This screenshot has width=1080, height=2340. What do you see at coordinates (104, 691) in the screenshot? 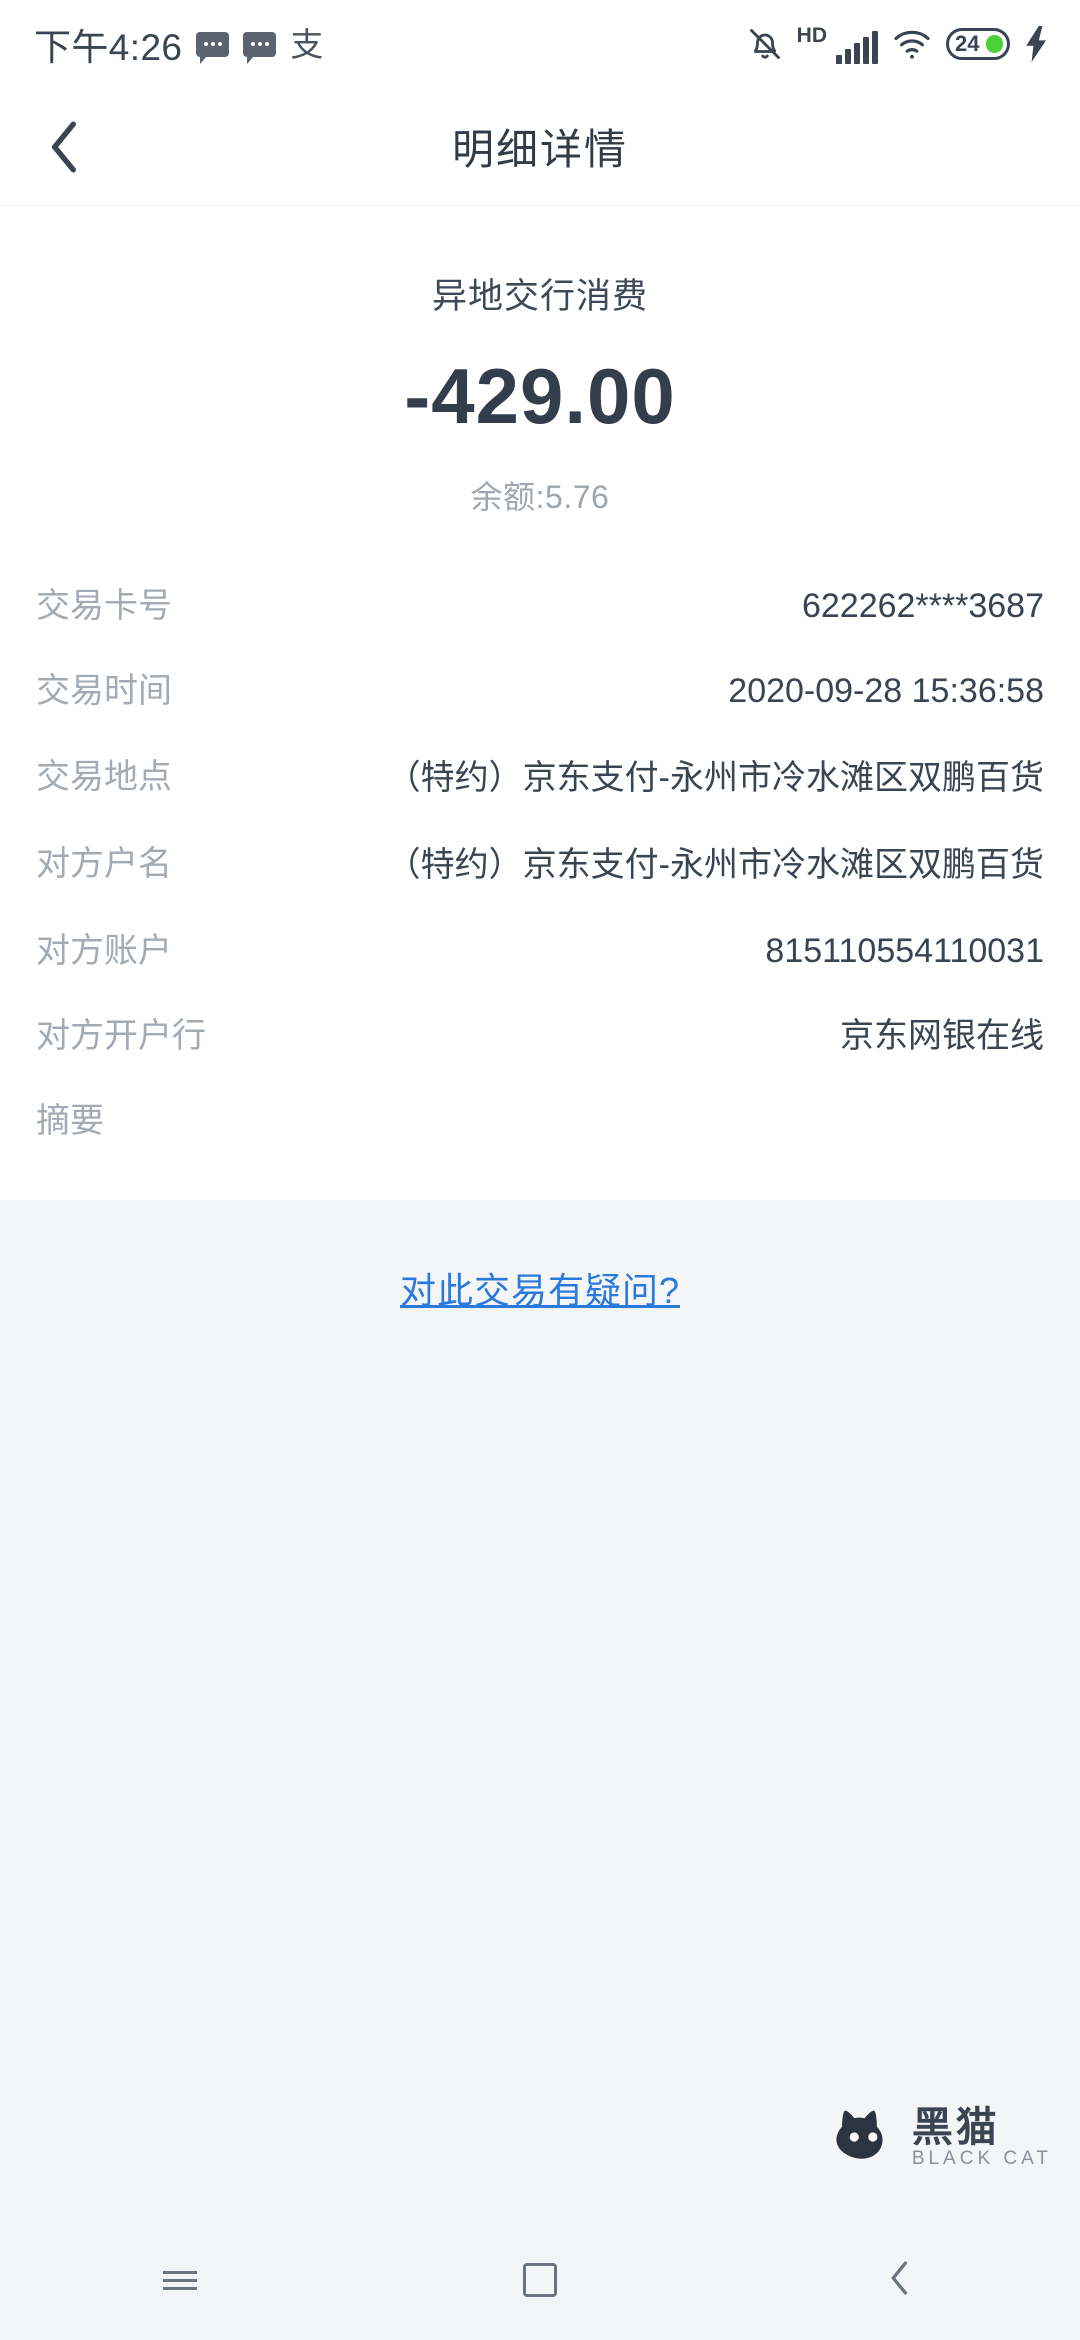
I see `detail-label: 交易时间` at bounding box center [104, 691].